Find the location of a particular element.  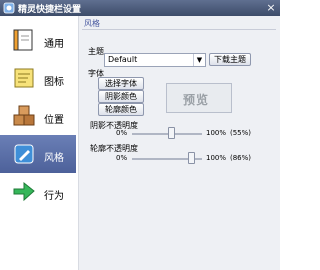

chevron-down-icon: ▼ is located at coordinates (199, 60).